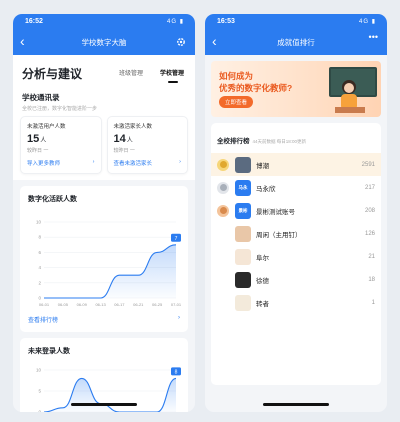 Image resolution: width=400 pixels, height=422 pixels. I want to click on view-ranking-link: 查看排行榜 ›, so click(104, 319).